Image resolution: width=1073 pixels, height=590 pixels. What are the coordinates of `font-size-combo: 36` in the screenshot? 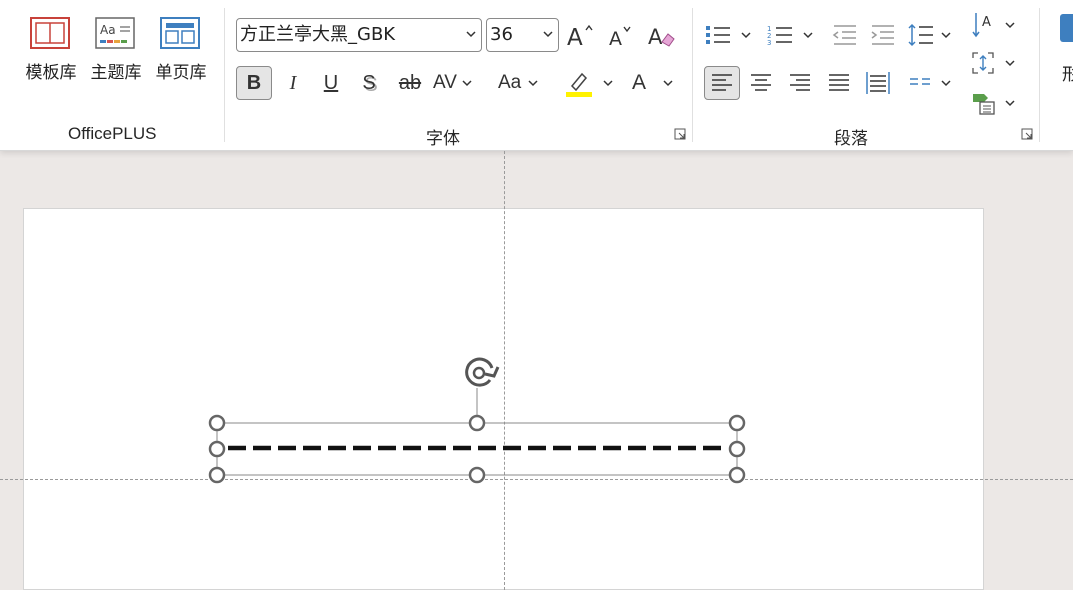 It's located at (522, 35).